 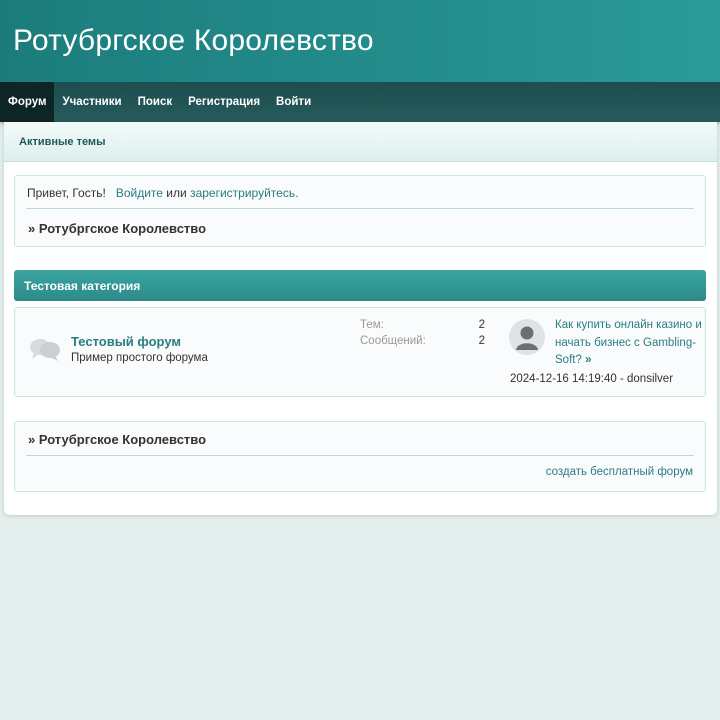 What do you see at coordinates (66, 193) in the screenshot?
I see `greeting-text: Привет, Гость!` at bounding box center [66, 193].